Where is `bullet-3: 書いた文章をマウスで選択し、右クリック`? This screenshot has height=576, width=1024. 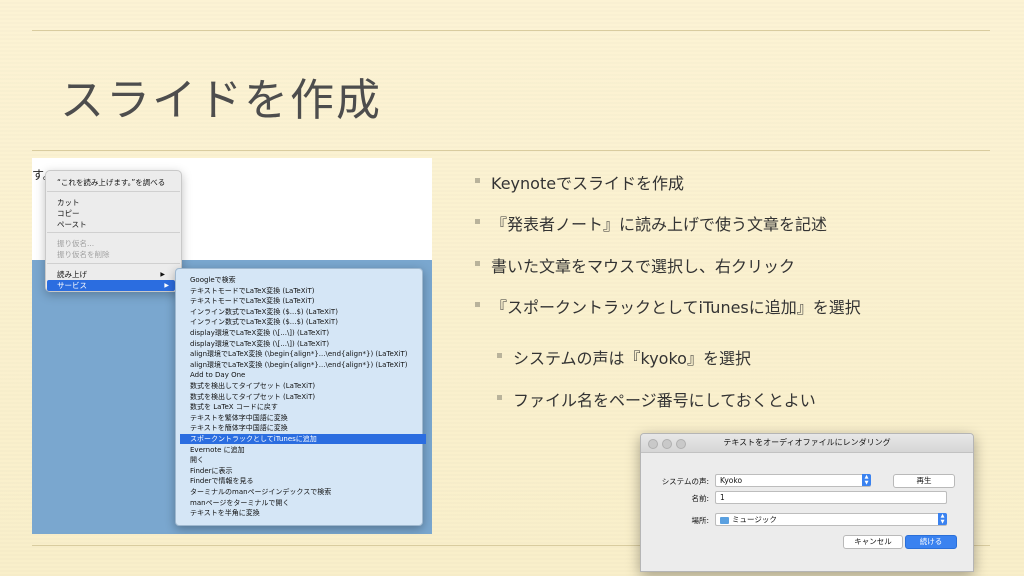 bullet-3: 書いた文章をマウスで選択し、右クリック is located at coordinates (635, 265).